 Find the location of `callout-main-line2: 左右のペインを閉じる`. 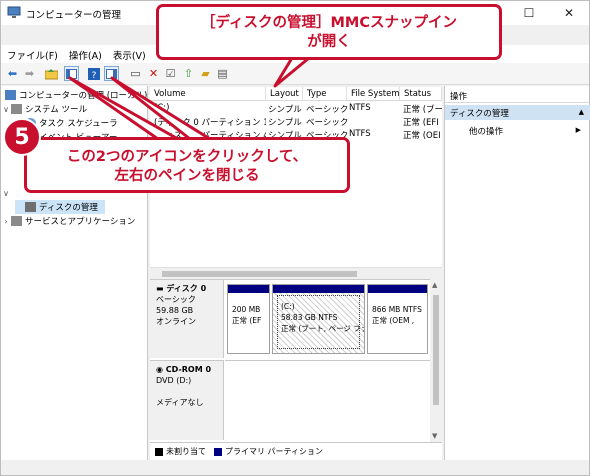

callout-main-line2: 左右のペインを閉じる is located at coordinates (187, 176).